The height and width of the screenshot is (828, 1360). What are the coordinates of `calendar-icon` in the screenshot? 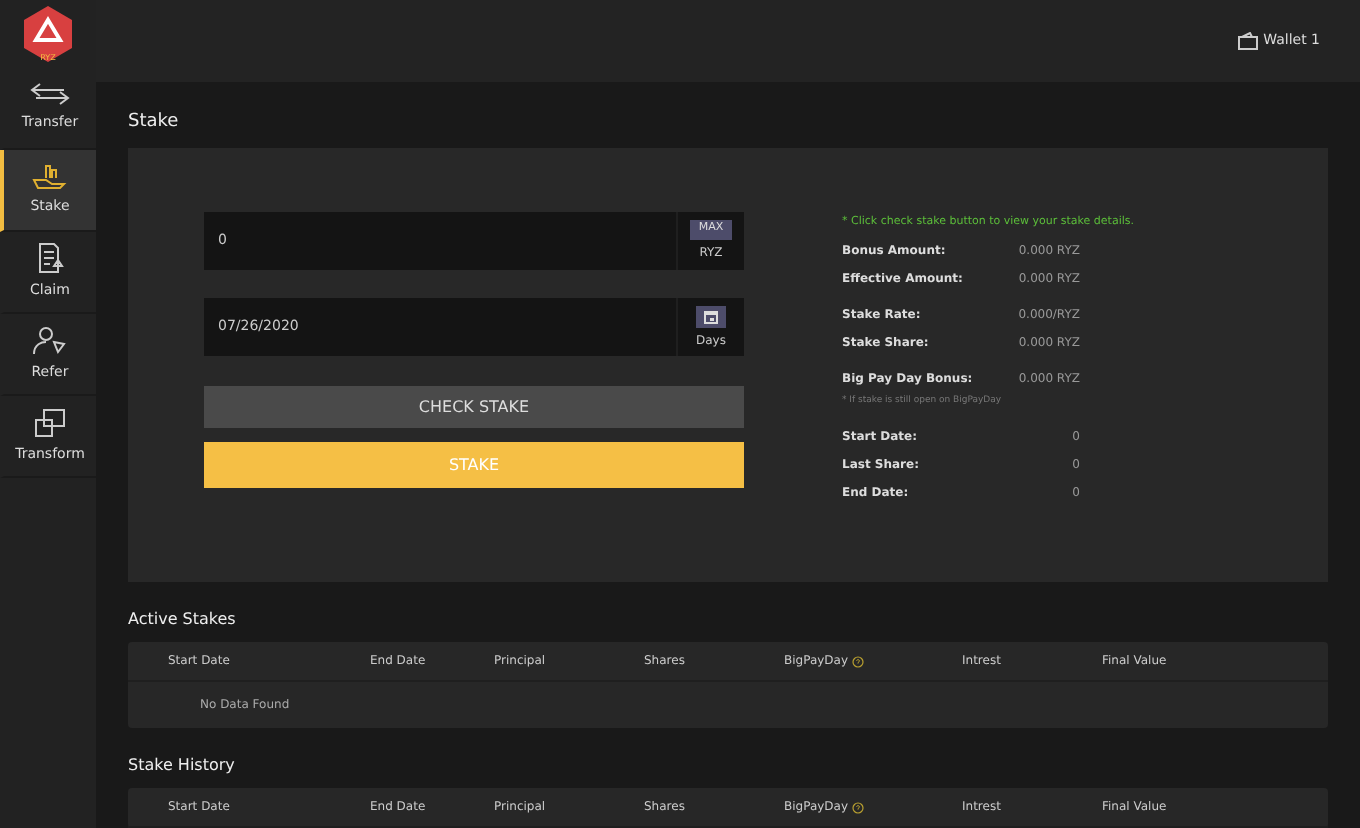 It's located at (711, 316).